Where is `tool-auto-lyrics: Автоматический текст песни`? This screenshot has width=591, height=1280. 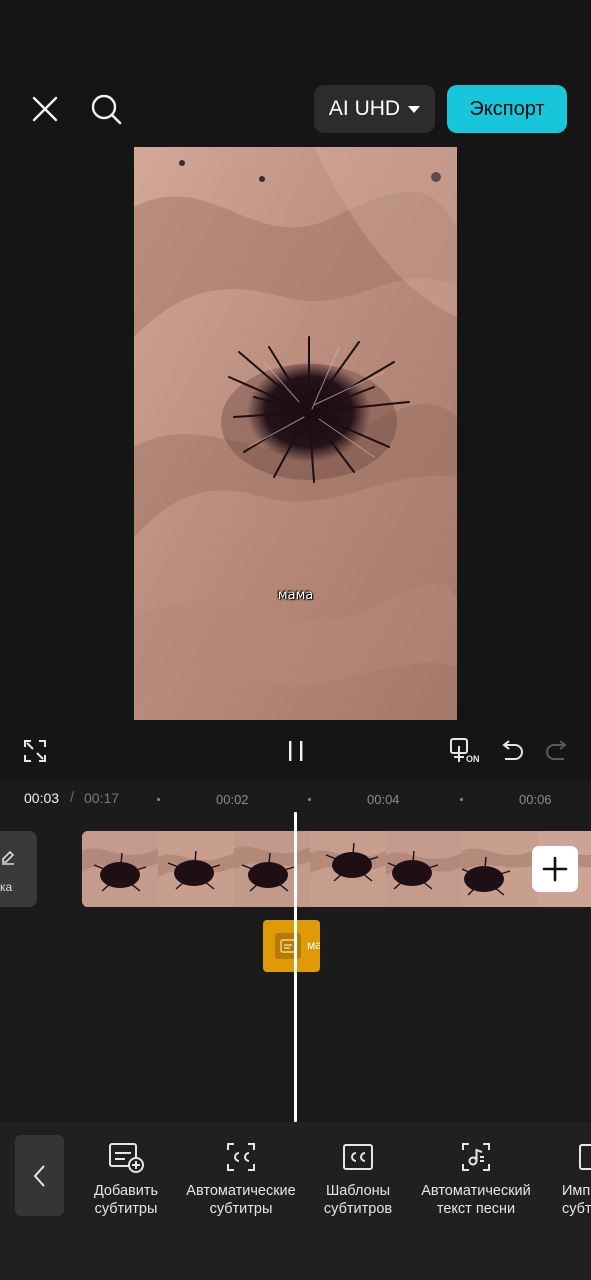 tool-auto-lyrics: Автоматический текст песни is located at coordinates (476, 1179).